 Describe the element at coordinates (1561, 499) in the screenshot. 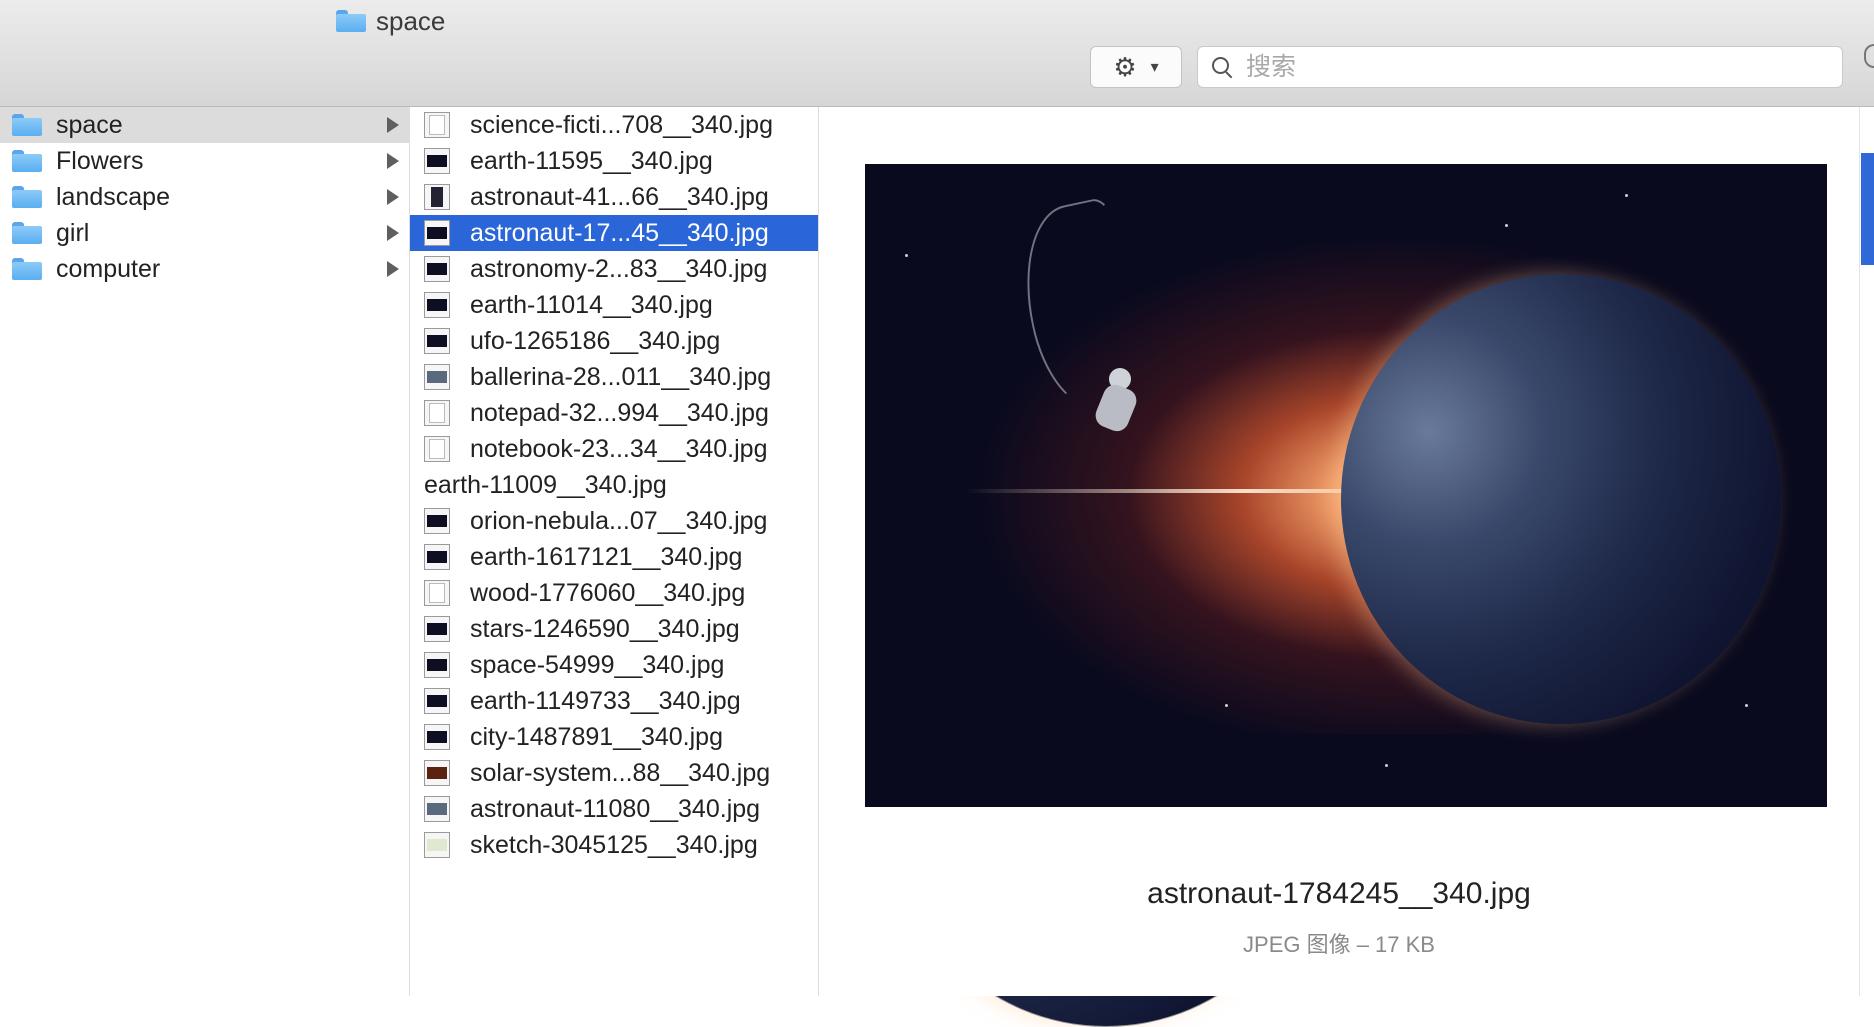

I see `planet-shape` at that location.